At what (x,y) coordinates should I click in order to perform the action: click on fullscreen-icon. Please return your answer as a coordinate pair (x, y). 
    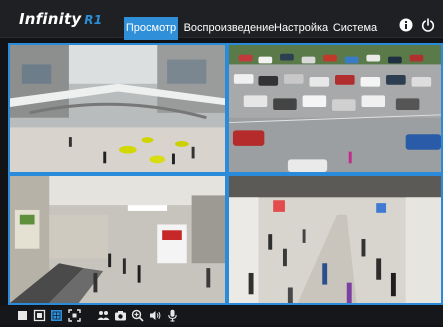
    Looking at the image, I should click on (74, 315).